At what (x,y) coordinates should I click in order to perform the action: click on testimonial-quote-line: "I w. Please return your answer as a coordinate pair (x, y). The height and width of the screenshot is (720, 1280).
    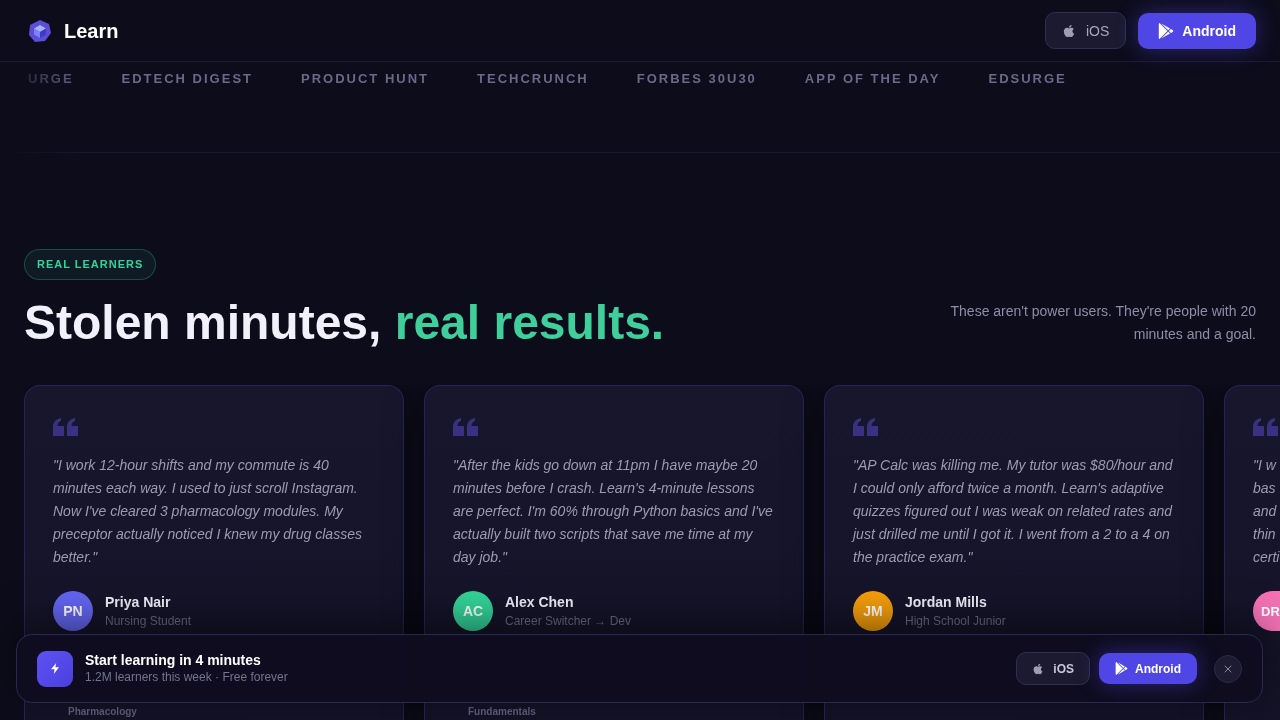
    Looking at the image, I should click on (1264, 465).